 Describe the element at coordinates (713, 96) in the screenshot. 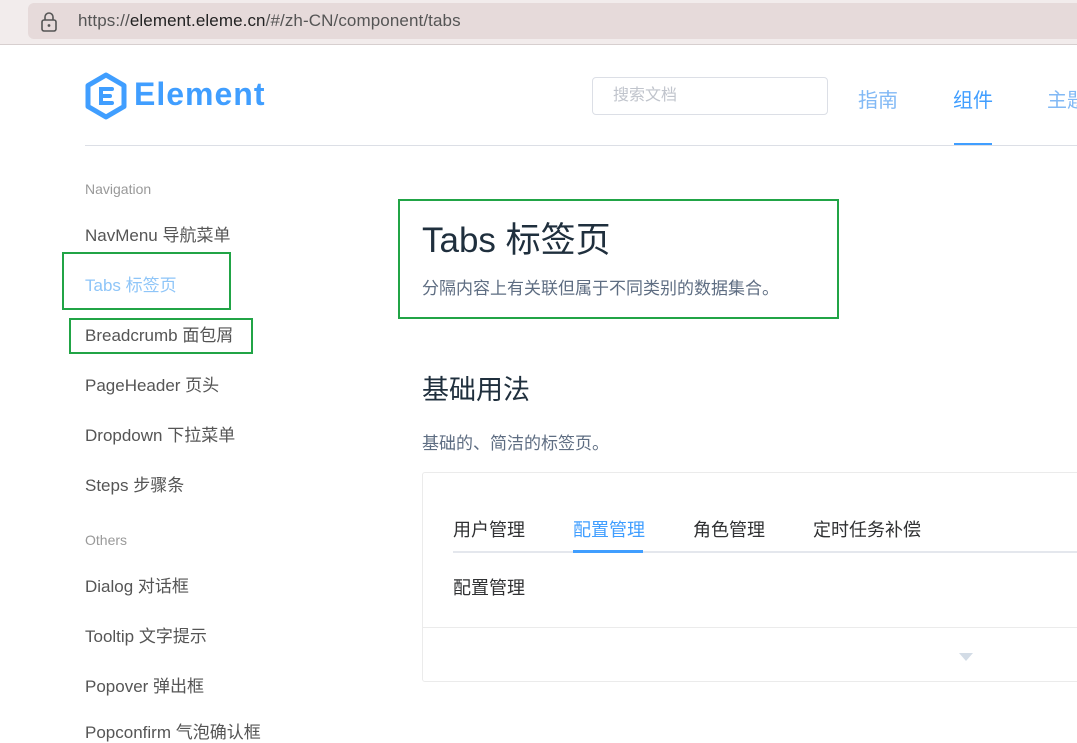

I see `search-input` at that location.